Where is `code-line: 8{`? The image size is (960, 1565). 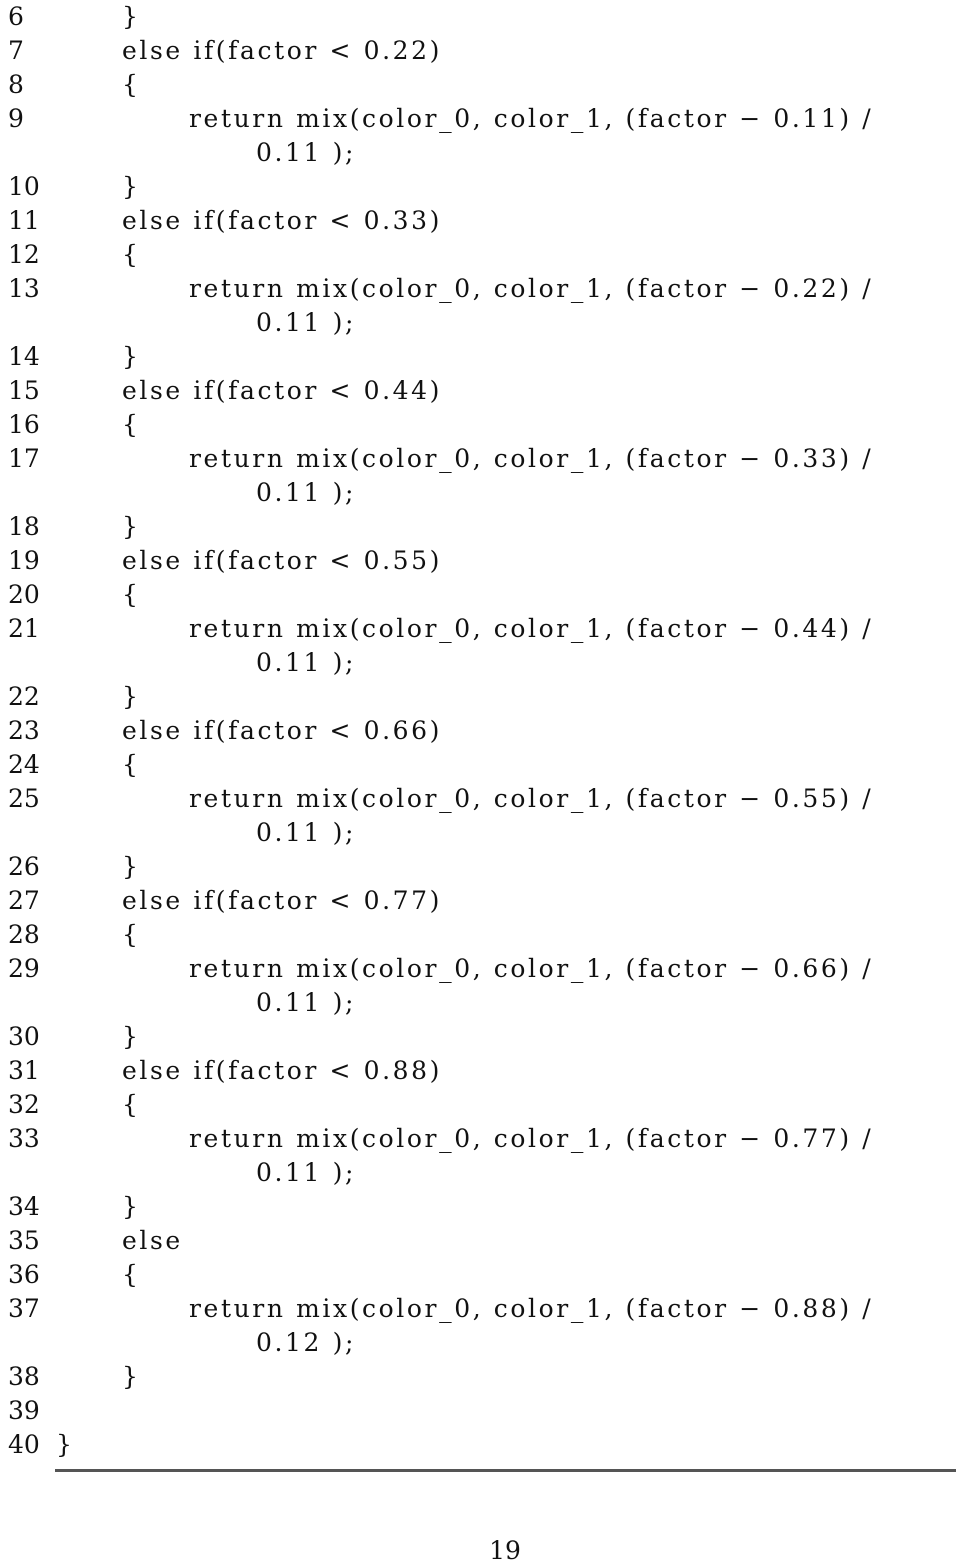 code-line: 8{ is located at coordinates (480, 85).